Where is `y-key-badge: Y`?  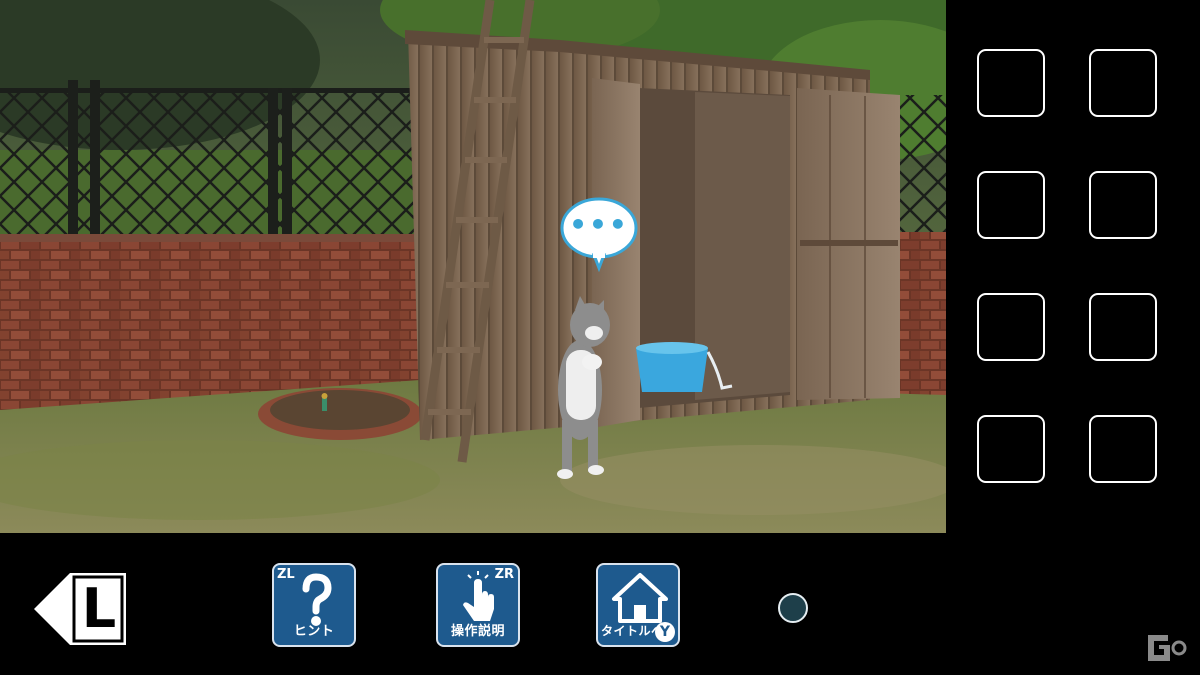
y-key-badge: Y is located at coordinates (665, 632).